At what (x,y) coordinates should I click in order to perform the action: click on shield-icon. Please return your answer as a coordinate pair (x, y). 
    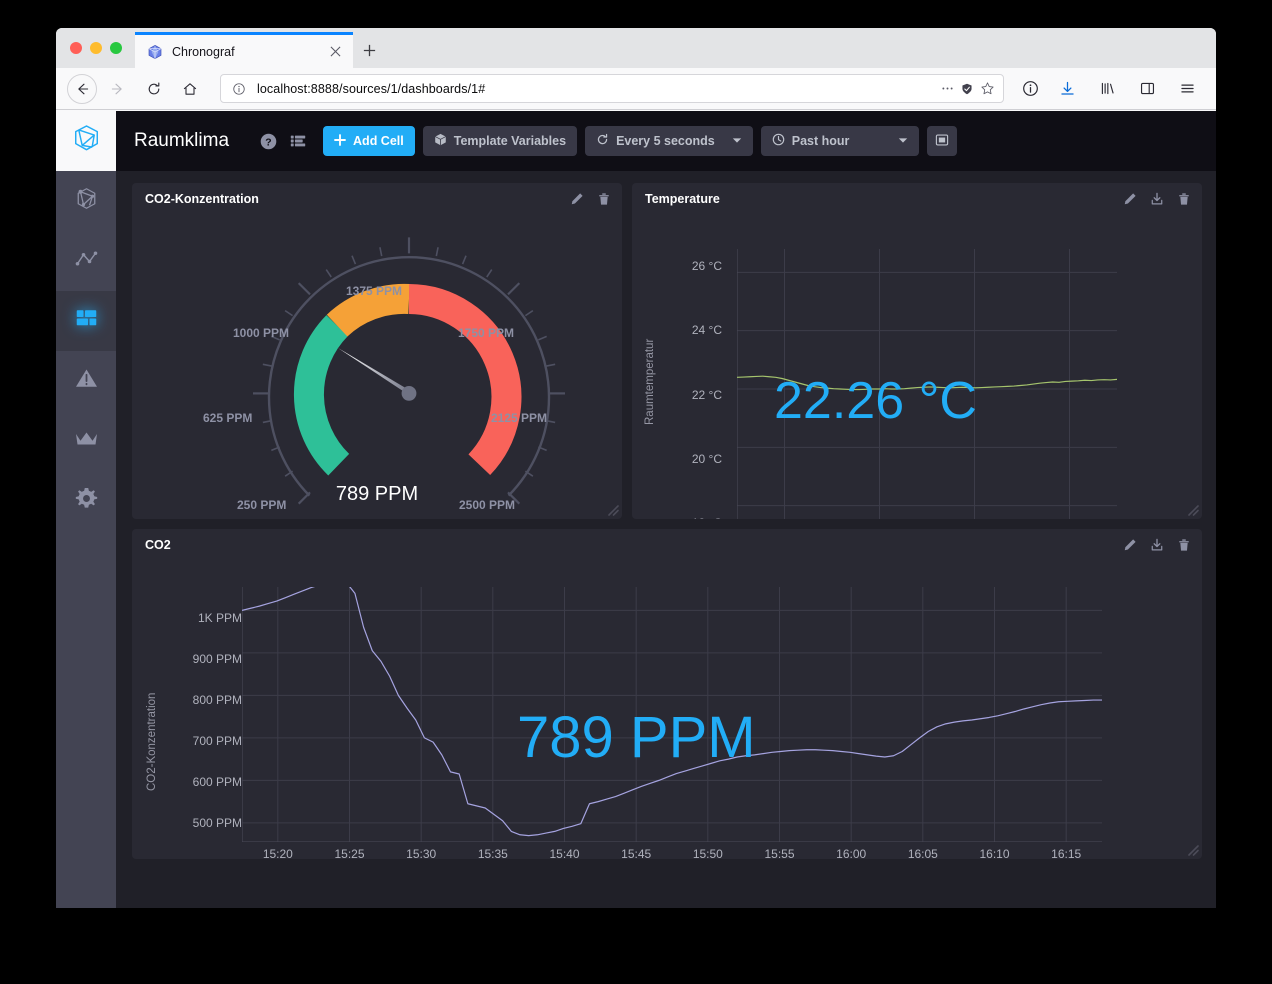
    Looking at the image, I should click on (967, 89).